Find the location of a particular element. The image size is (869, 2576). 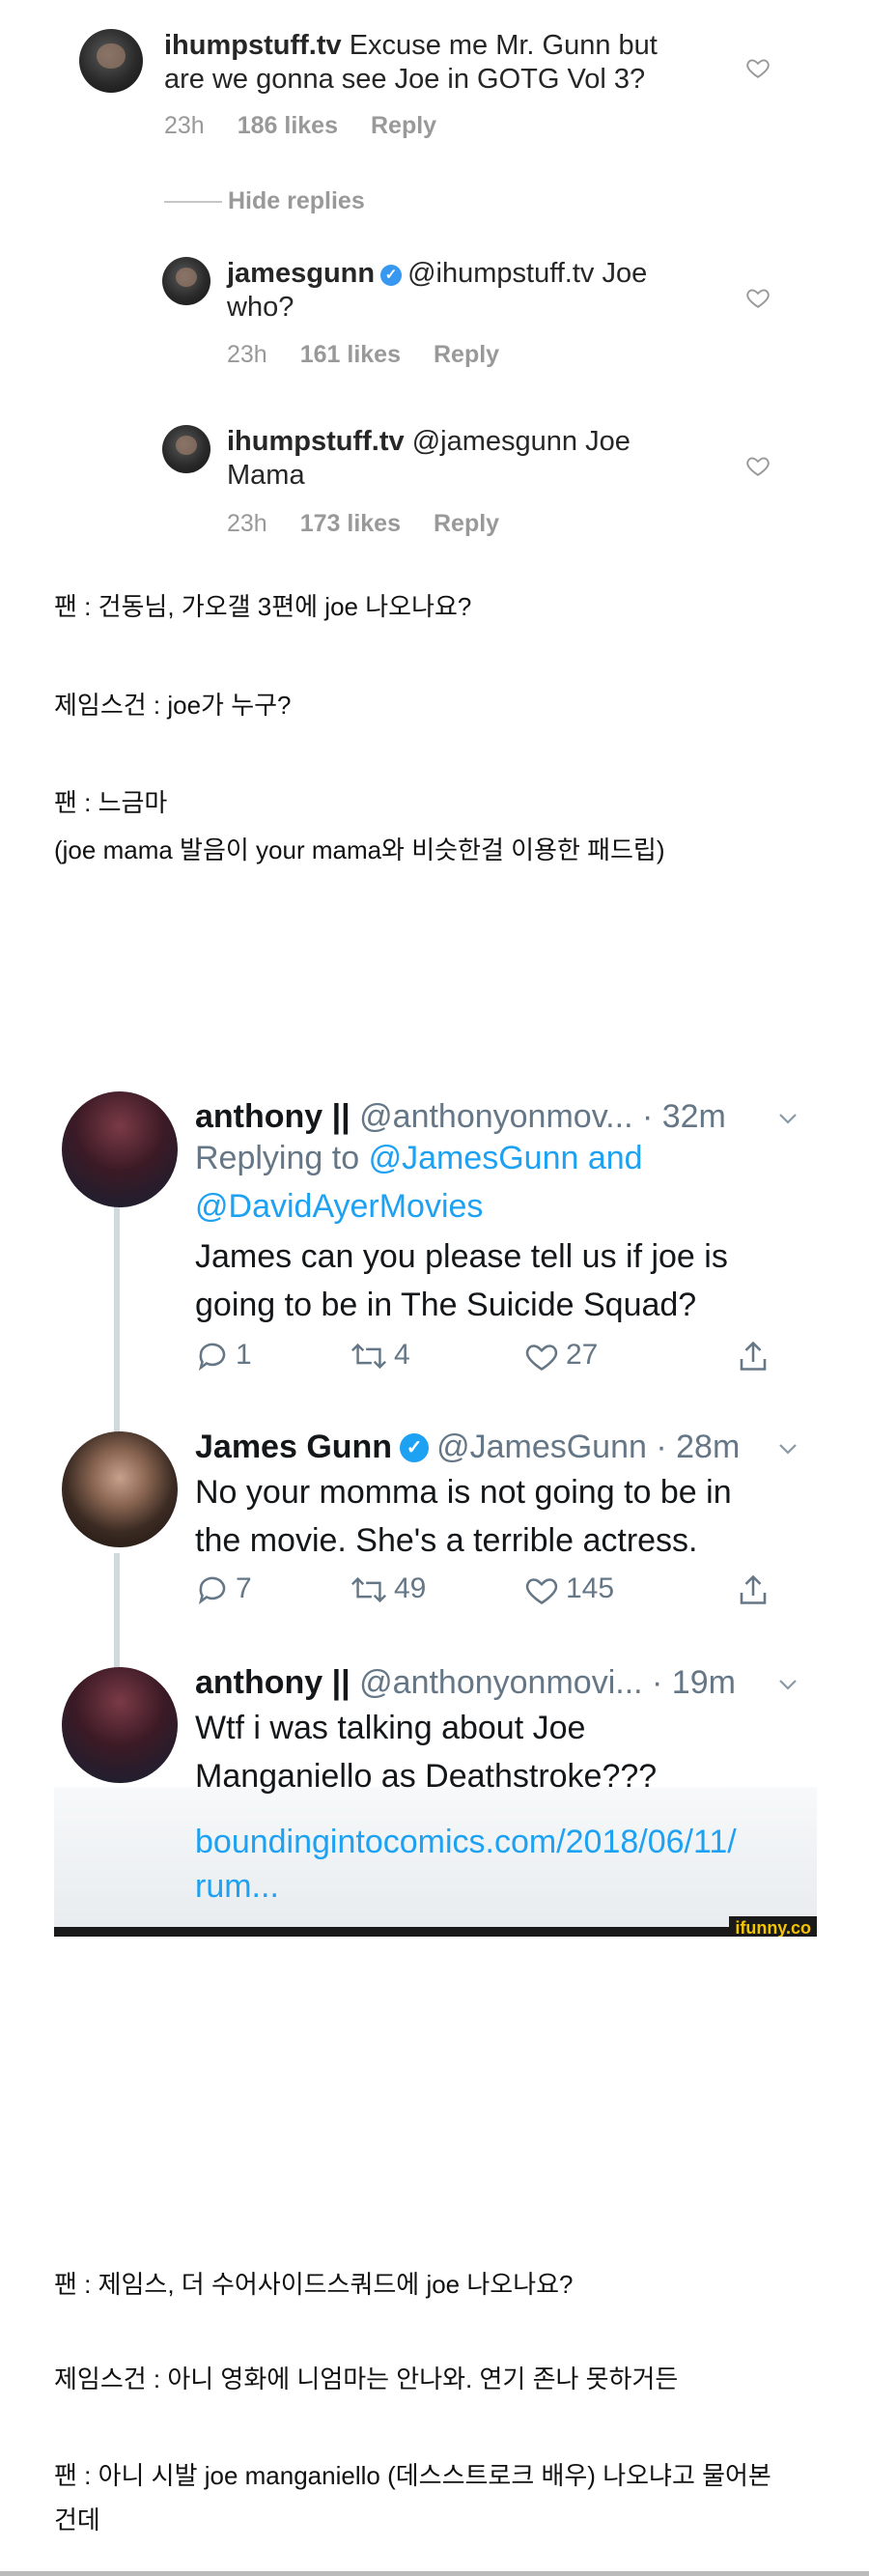

comment-meta: 23h 186 likes Reply is located at coordinates (316, 126).